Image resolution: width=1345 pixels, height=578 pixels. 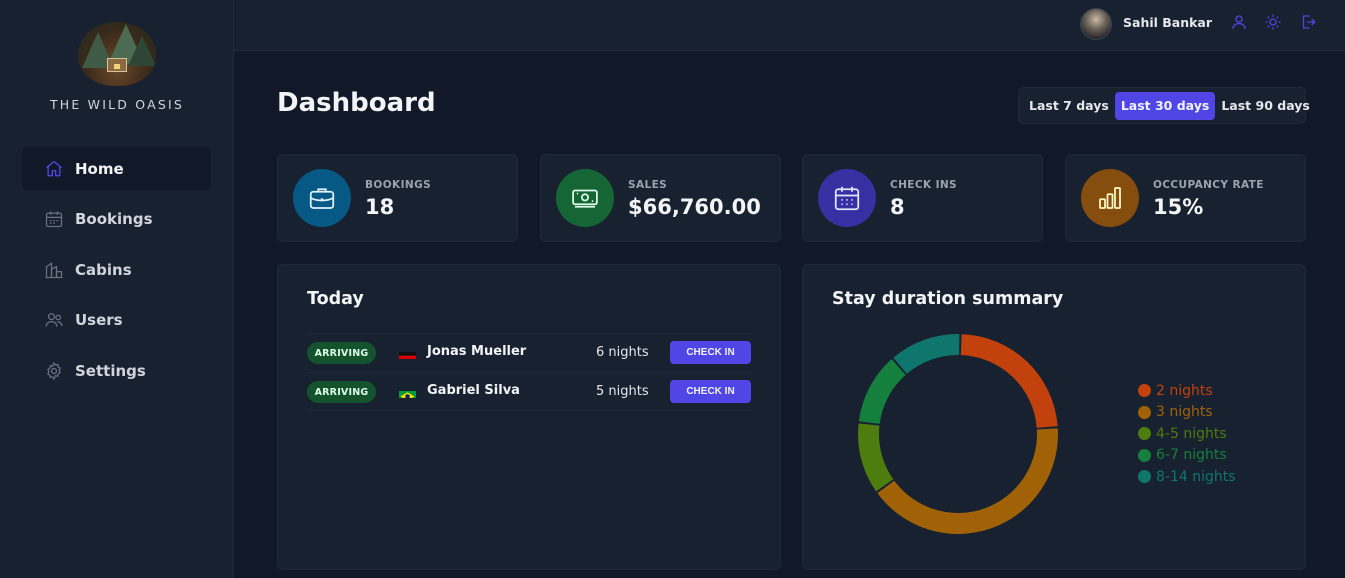 What do you see at coordinates (356, 103) in the screenshot?
I see `page-title: Dashboard` at bounding box center [356, 103].